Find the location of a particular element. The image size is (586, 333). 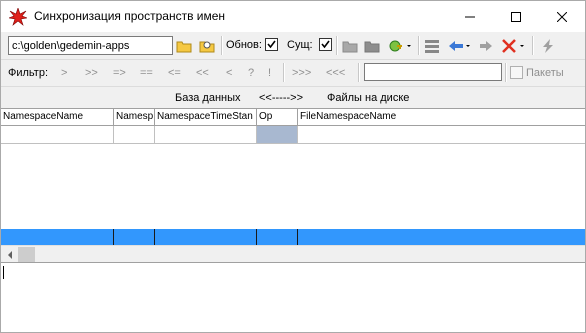

grid-cell-selected is located at coordinates (277, 135).